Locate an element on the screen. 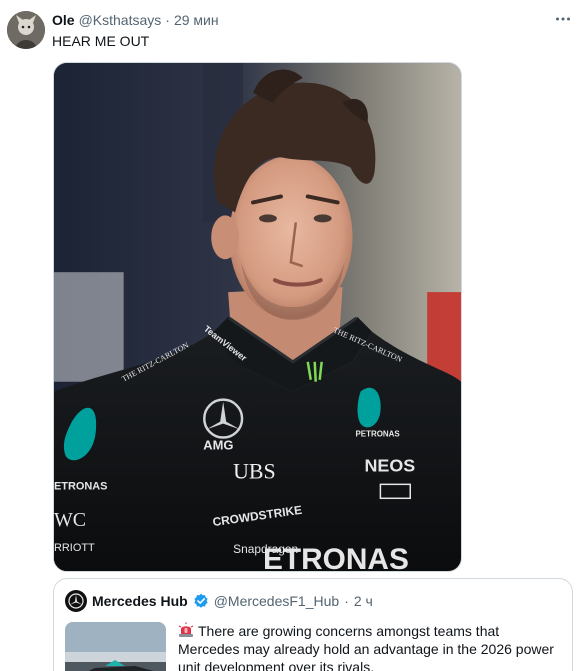  author-display-name: Ole is located at coordinates (63, 20).